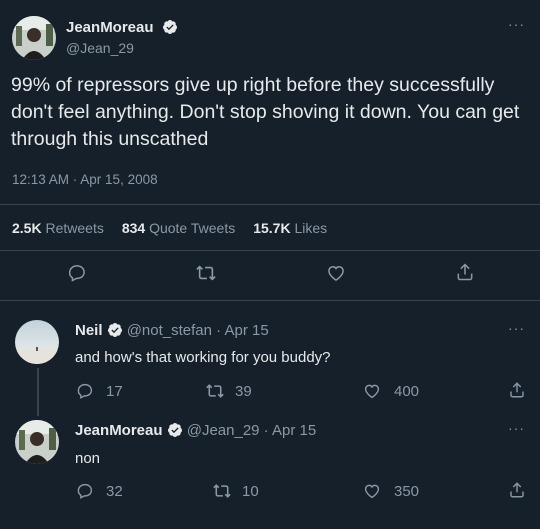  Describe the element at coordinates (38, 392) in the screenshot. I see `thread-connector-line` at that location.